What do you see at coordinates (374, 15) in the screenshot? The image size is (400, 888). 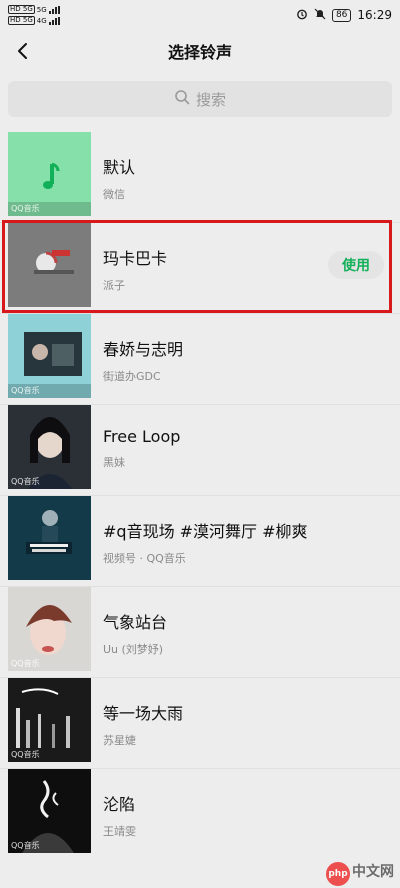 I see `clock: 16:29` at bounding box center [374, 15].